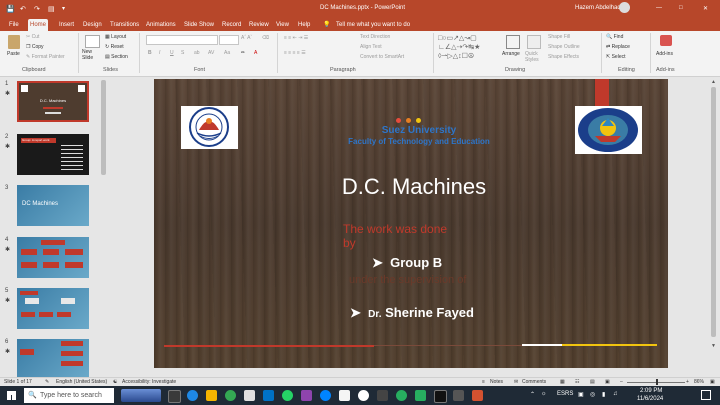  I want to click on highlight-icon: ✏, so click(243, 53).